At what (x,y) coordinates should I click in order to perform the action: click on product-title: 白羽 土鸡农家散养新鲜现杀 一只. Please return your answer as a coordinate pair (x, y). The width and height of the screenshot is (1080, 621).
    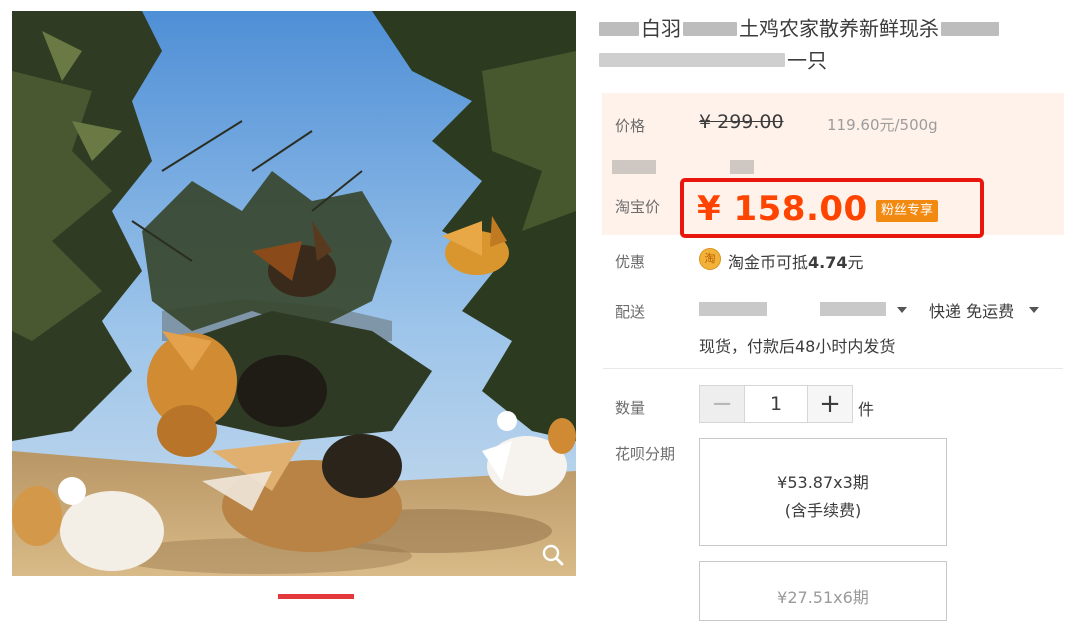
    Looking at the image, I should click on (833, 43).